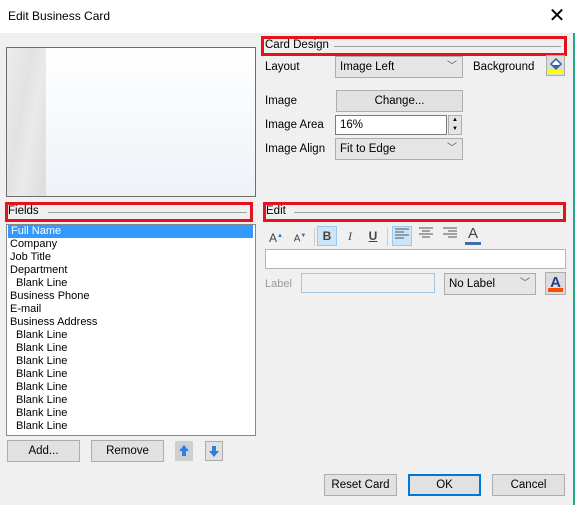 The image size is (575, 505). Describe the element at coordinates (131, 122) in the screenshot. I see `card-preview` at that location.